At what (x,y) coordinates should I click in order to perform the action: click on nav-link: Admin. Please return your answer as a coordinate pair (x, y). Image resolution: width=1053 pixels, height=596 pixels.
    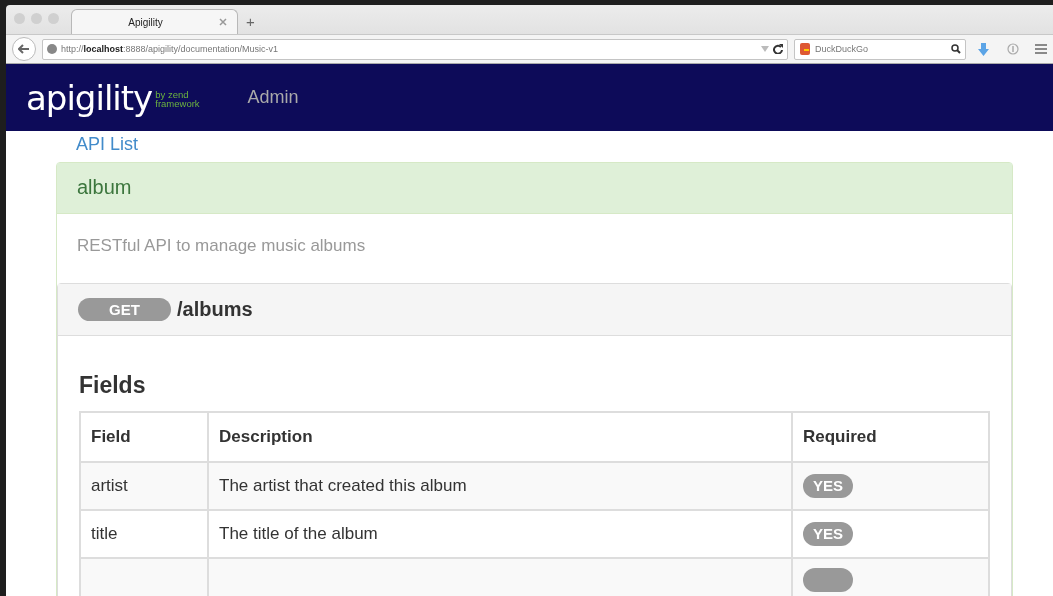
    Looking at the image, I should click on (273, 97).